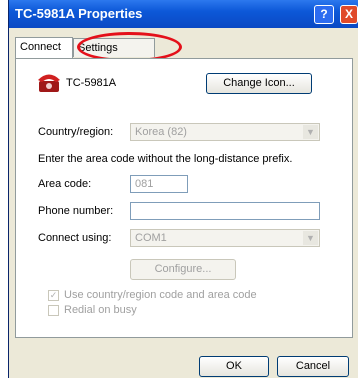 Image resolution: width=358 pixels, height=378 pixels. What do you see at coordinates (53, 295) in the screenshot?
I see `use-country-code-checkbox: ✓` at bounding box center [53, 295].